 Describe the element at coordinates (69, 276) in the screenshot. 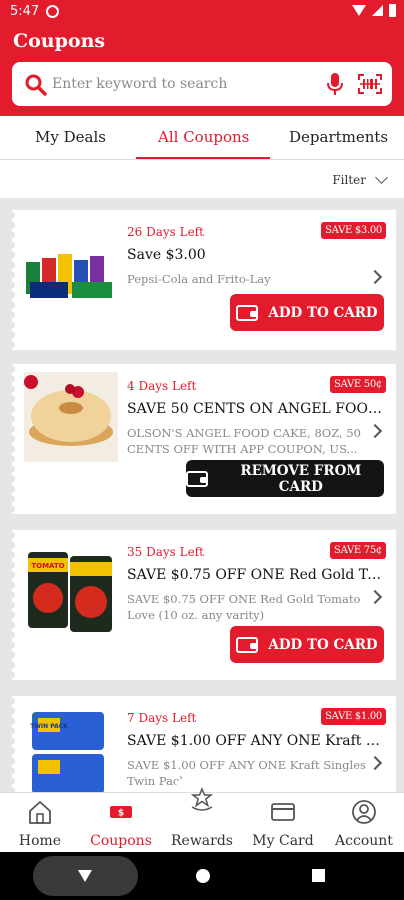

I see `pepsi-fritolay-product-image` at that location.